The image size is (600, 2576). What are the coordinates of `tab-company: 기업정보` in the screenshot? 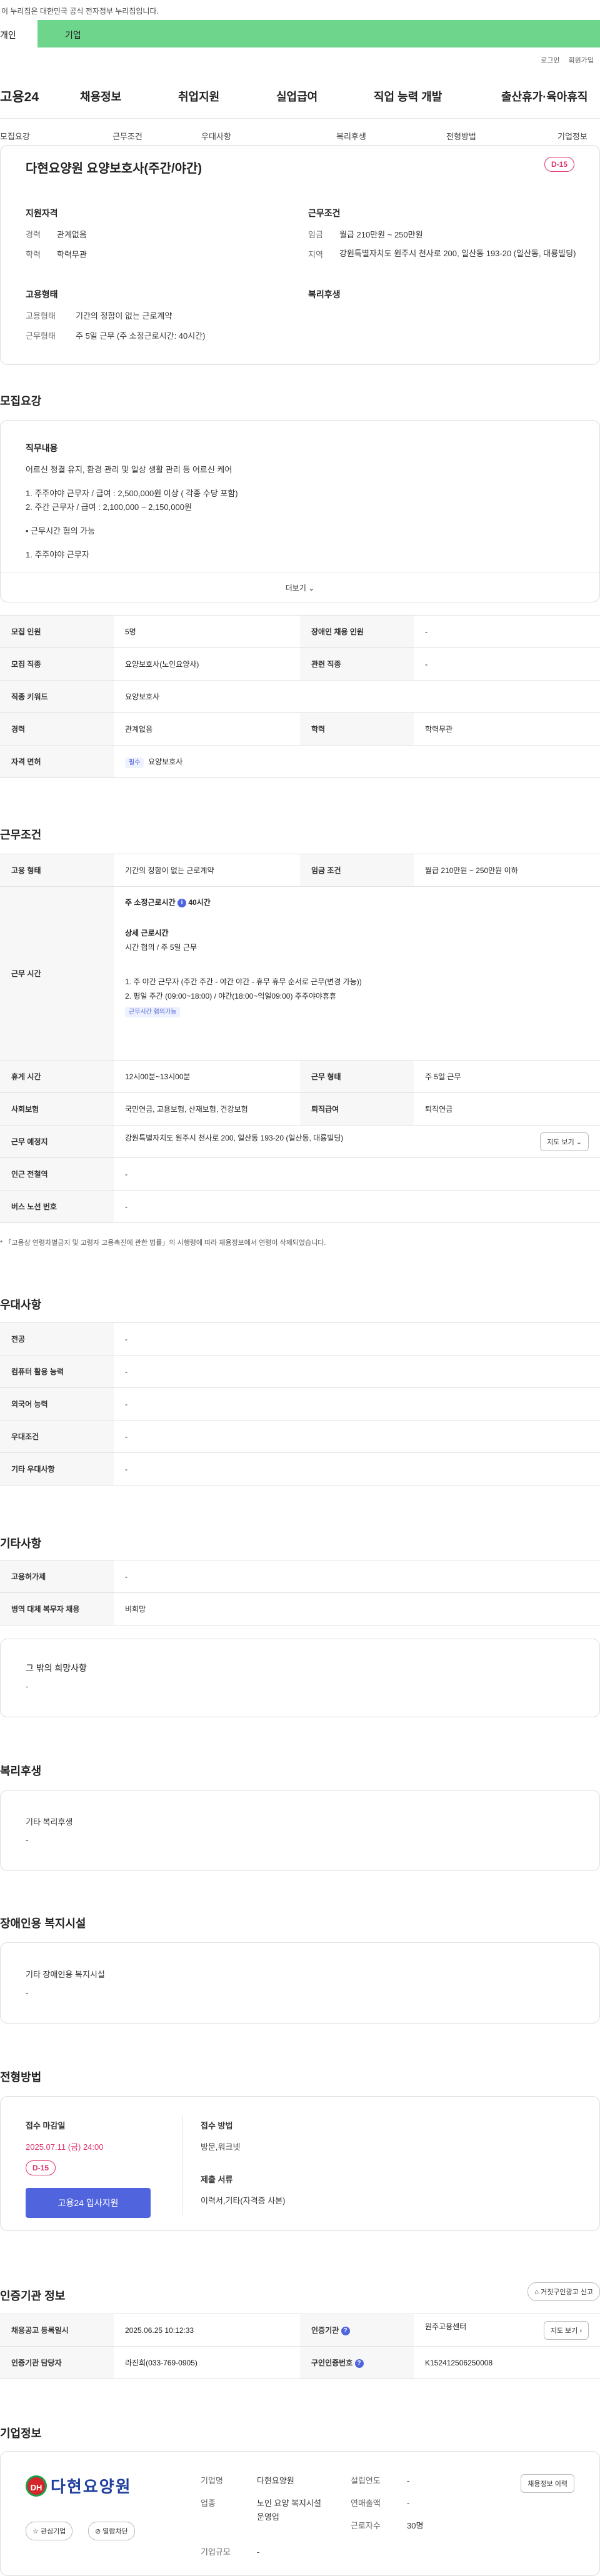 It's located at (573, 136).